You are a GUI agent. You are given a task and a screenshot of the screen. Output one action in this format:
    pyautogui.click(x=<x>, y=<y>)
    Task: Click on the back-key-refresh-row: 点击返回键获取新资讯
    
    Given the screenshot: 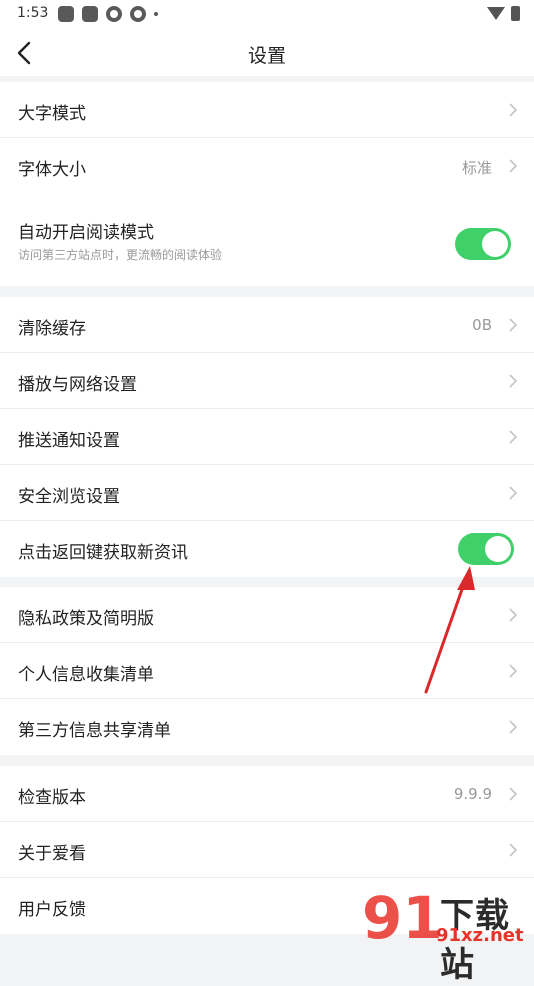 What is the action you would take?
    pyautogui.click(x=267, y=549)
    